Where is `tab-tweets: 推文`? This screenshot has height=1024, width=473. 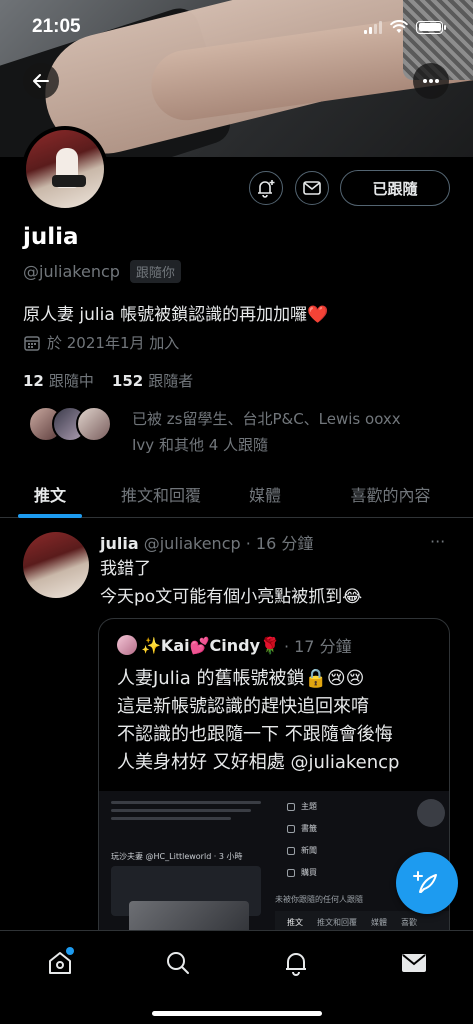 tab-tweets: 推文 is located at coordinates (50, 494).